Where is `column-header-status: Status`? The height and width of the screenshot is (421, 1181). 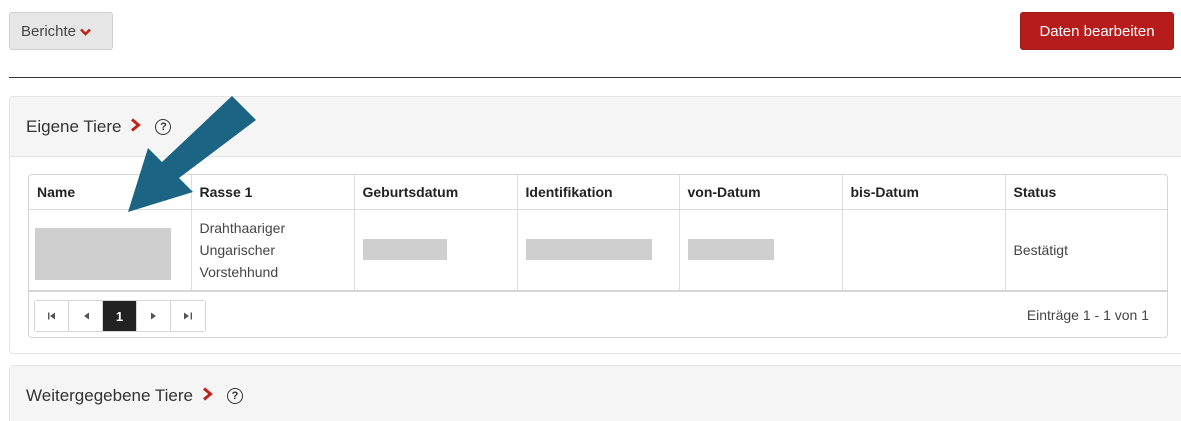 column-header-status: Status is located at coordinates (1086, 192).